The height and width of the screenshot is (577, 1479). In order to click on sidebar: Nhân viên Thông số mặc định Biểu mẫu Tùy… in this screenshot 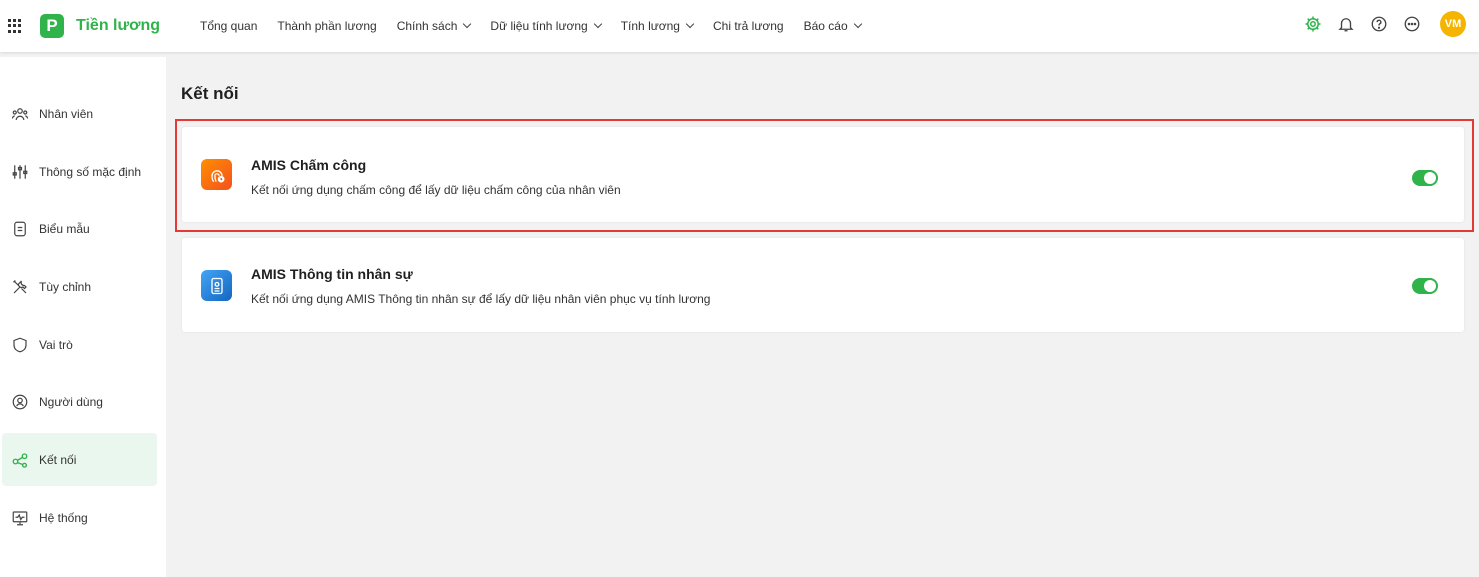, I will do `click(83, 317)`.